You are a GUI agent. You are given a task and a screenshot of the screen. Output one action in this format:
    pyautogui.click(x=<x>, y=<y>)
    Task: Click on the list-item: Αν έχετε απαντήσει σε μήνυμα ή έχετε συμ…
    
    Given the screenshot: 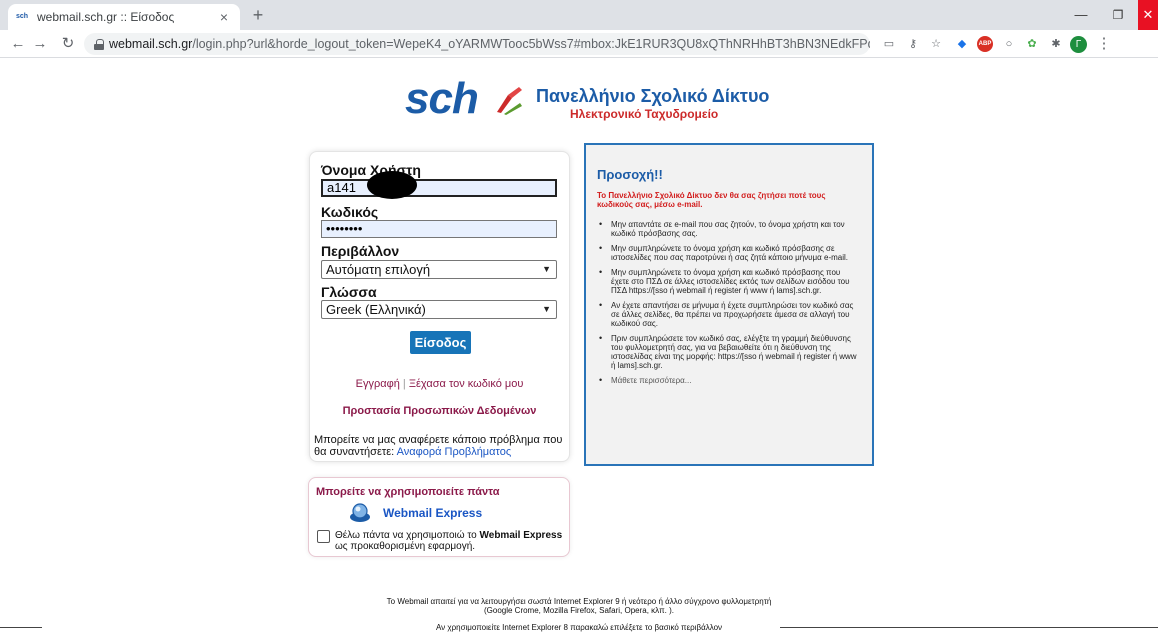 What is the action you would take?
    pyautogui.click(x=727, y=314)
    